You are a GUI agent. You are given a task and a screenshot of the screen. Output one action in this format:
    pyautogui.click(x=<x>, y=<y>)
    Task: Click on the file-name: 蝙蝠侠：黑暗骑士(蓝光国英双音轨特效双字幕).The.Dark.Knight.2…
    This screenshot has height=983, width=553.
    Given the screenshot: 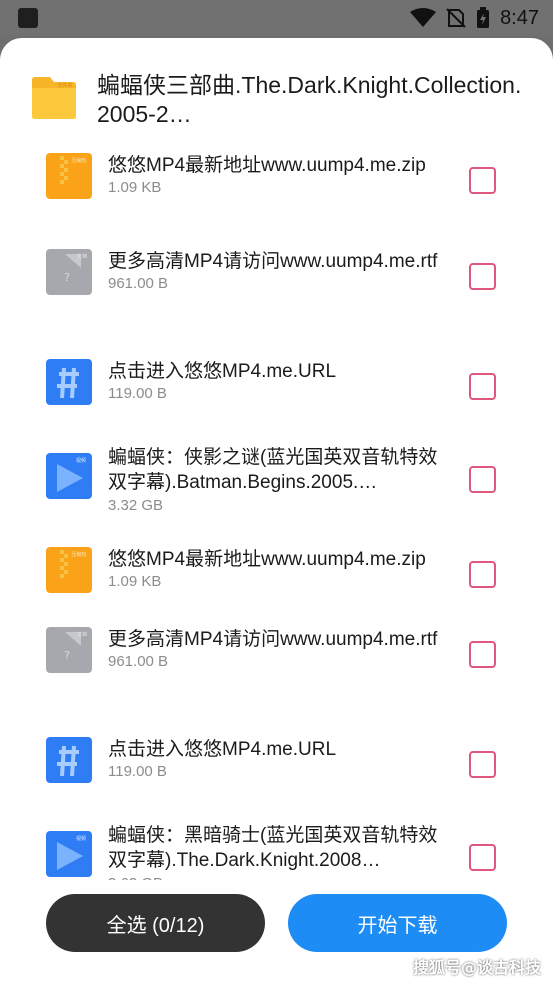 What is the action you would take?
    pyautogui.click(x=273, y=848)
    